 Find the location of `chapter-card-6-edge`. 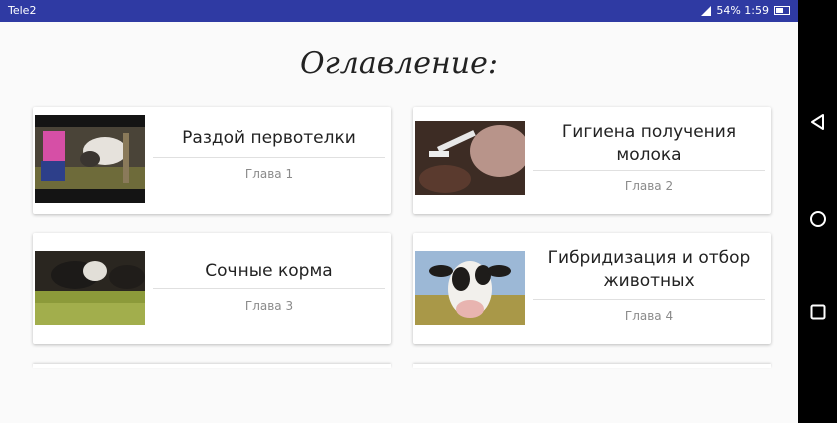

chapter-card-6-edge is located at coordinates (592, 366).